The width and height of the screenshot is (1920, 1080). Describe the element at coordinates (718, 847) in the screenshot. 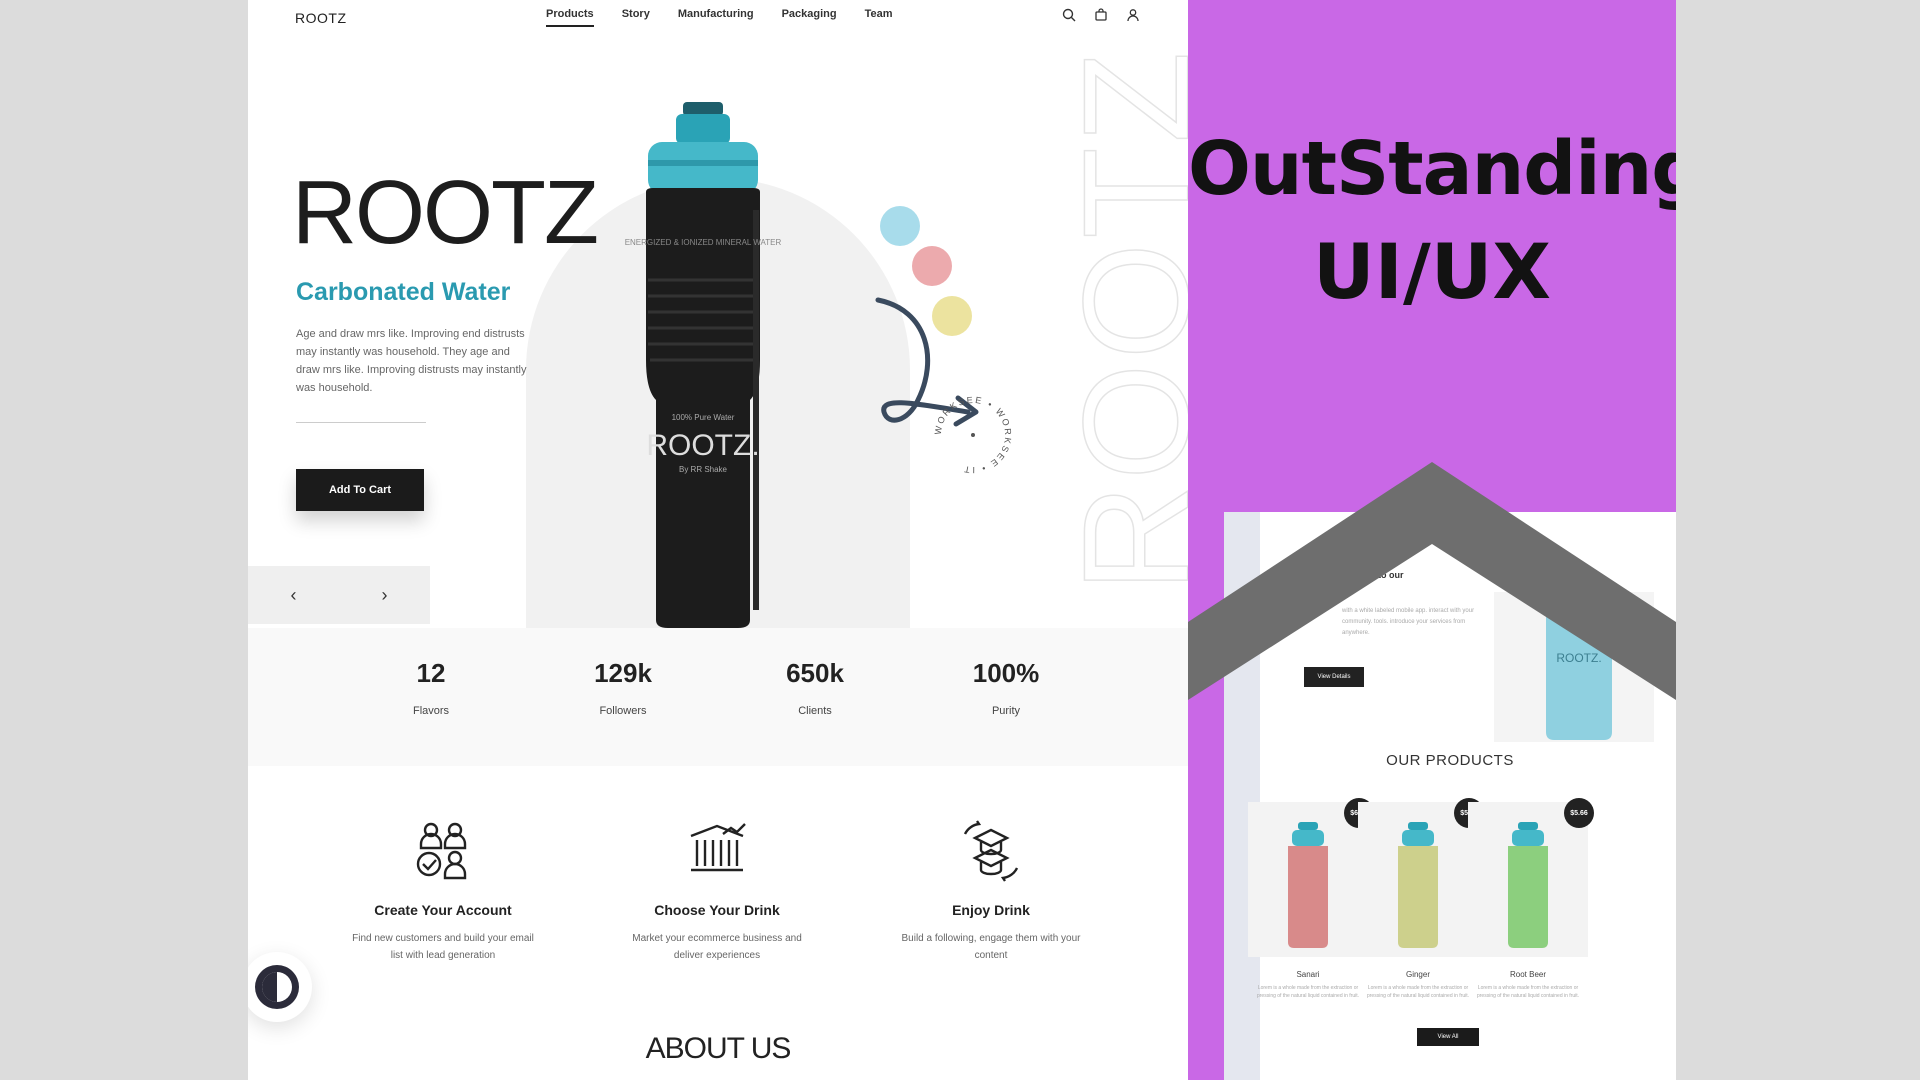

I see `bank-building-icon` at that location.